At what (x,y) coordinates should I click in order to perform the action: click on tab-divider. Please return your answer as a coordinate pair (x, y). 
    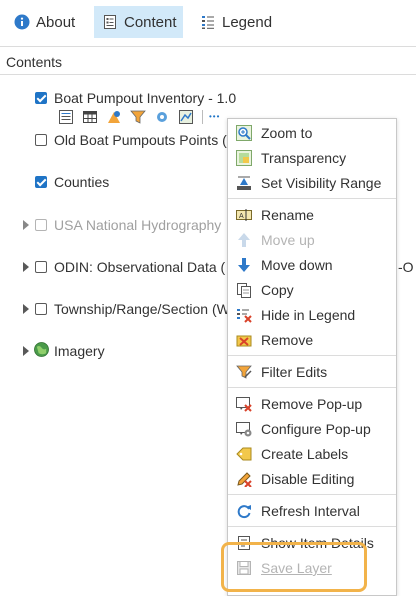
    Looking at the image, I should click on (208, 46).